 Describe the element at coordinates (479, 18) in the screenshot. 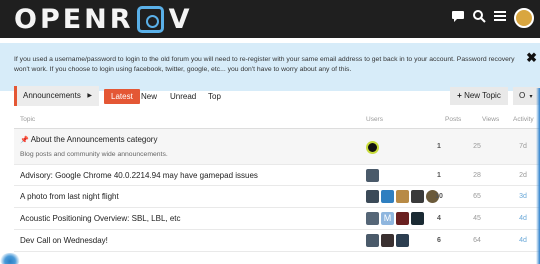

I see `search-icon` at that location.